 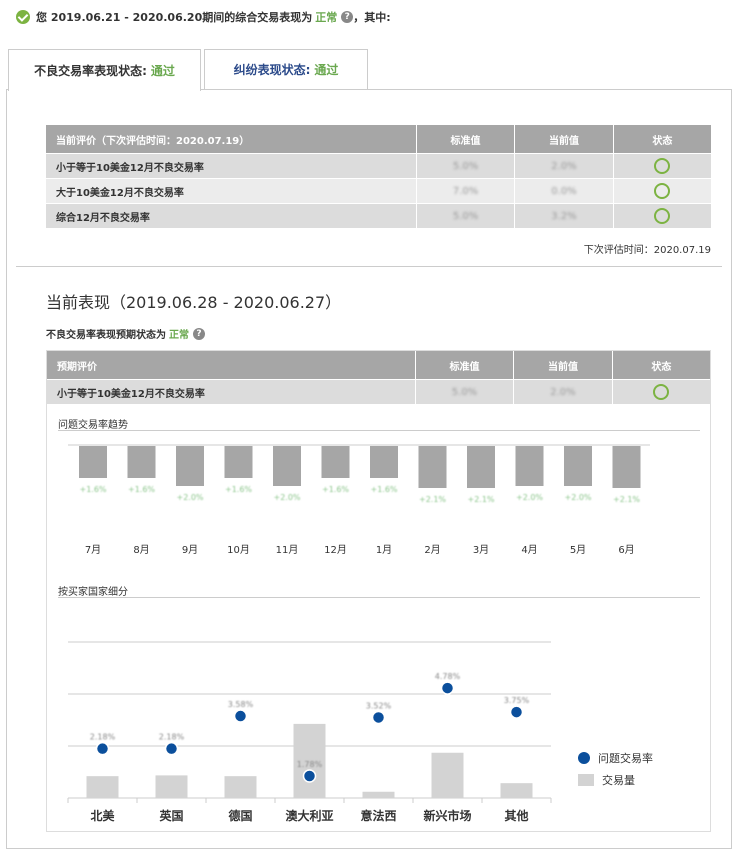 I want to click on trend-month-label: 11月, so click(x=287, y=550).